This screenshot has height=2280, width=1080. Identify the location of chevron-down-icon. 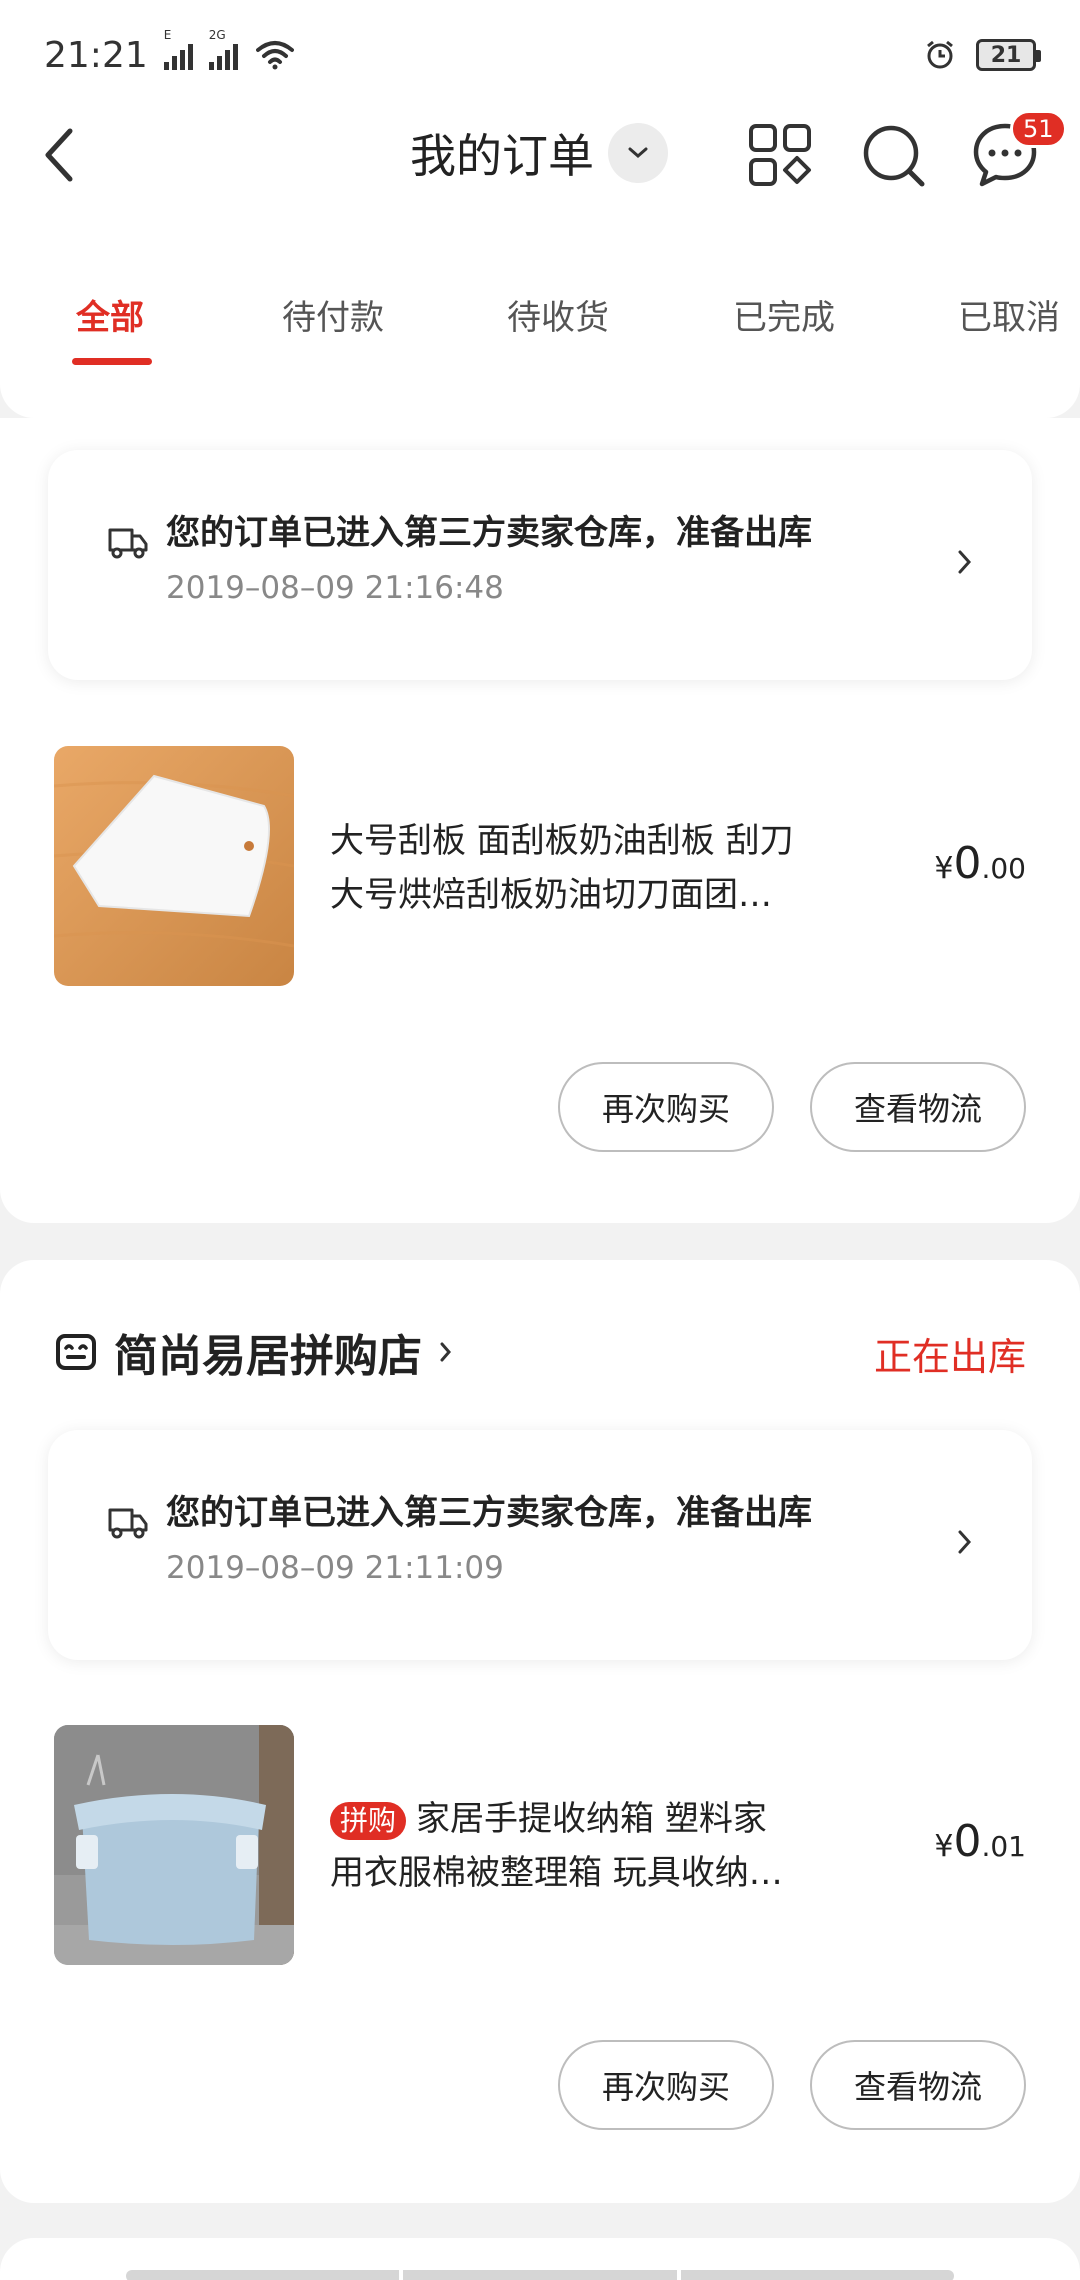
(638, 153).